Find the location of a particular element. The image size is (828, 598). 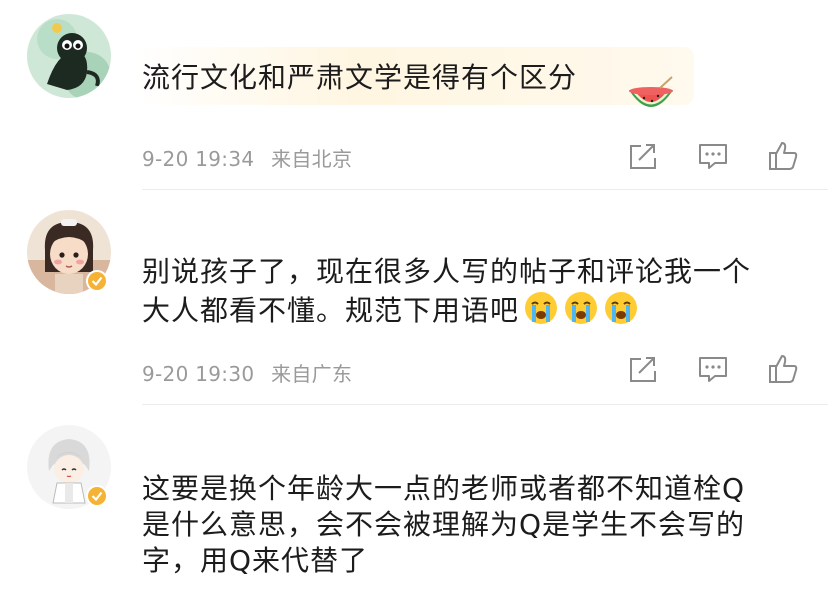

comment-text-line: 别说孩子了，现在很多人写的帖子和评论我一个 is located at coordinates (447, 271).